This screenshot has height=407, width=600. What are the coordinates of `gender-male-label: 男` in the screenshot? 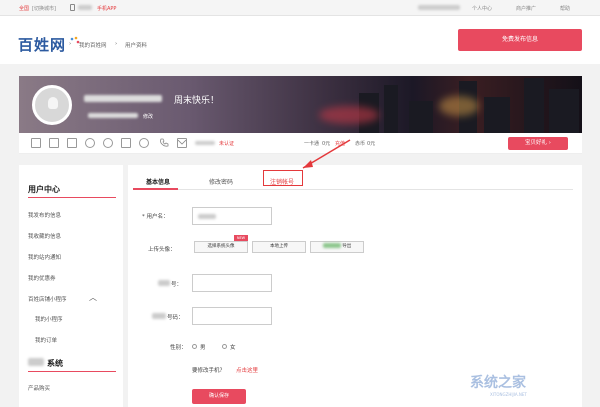 It's located at (203, 348).